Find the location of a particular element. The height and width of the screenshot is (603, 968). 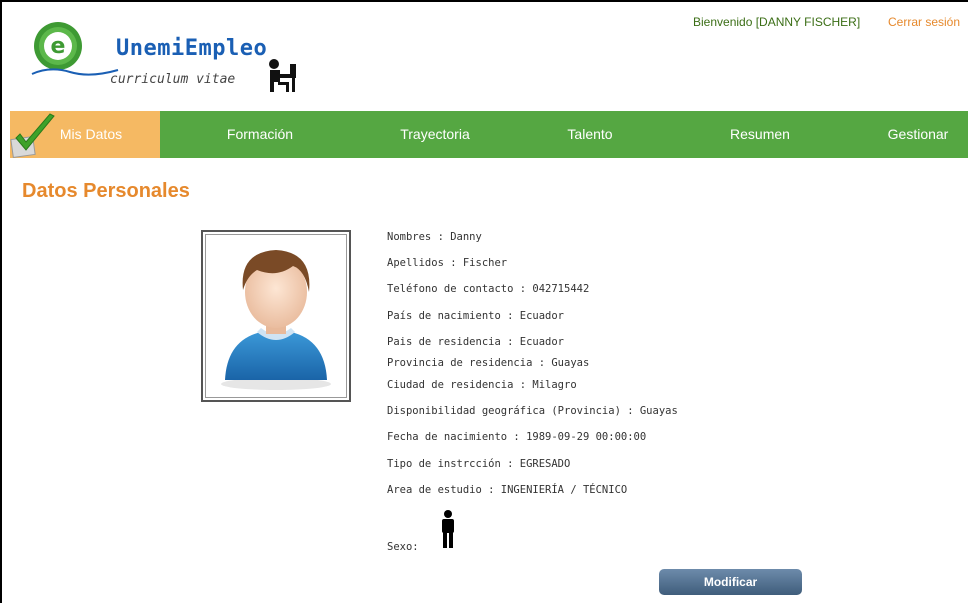

logo-subtitle: curriculum vitae is located at coordinates (173, 79).